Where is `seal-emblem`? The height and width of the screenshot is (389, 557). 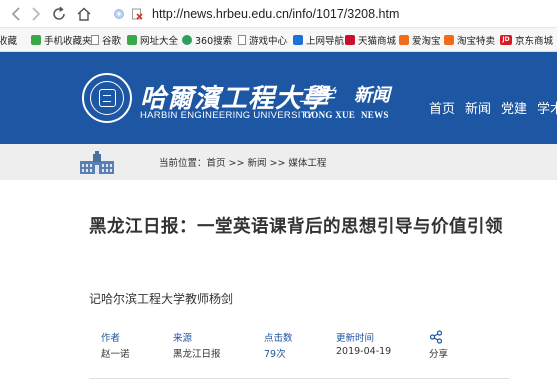
seal-emblem is located at coordinates (107, 98).